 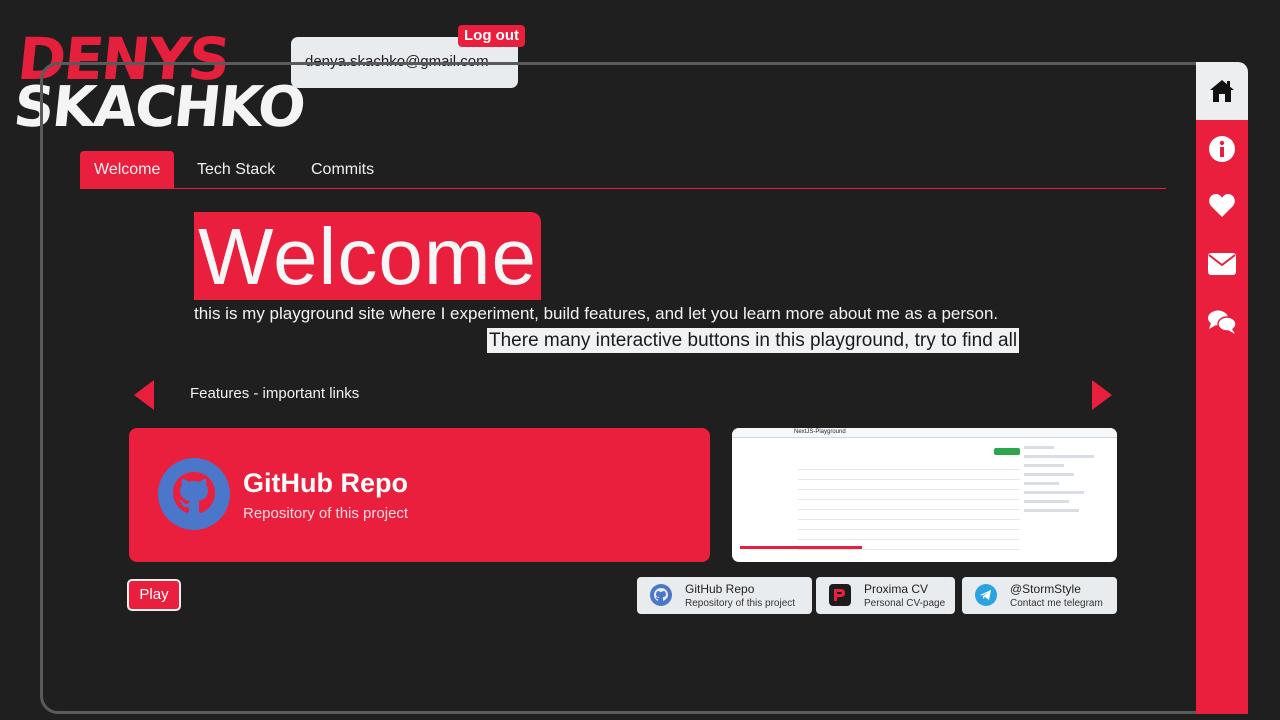 I want to click on link-card-github: GitHub Repo Repository of this project, so click(x=724, y=595).